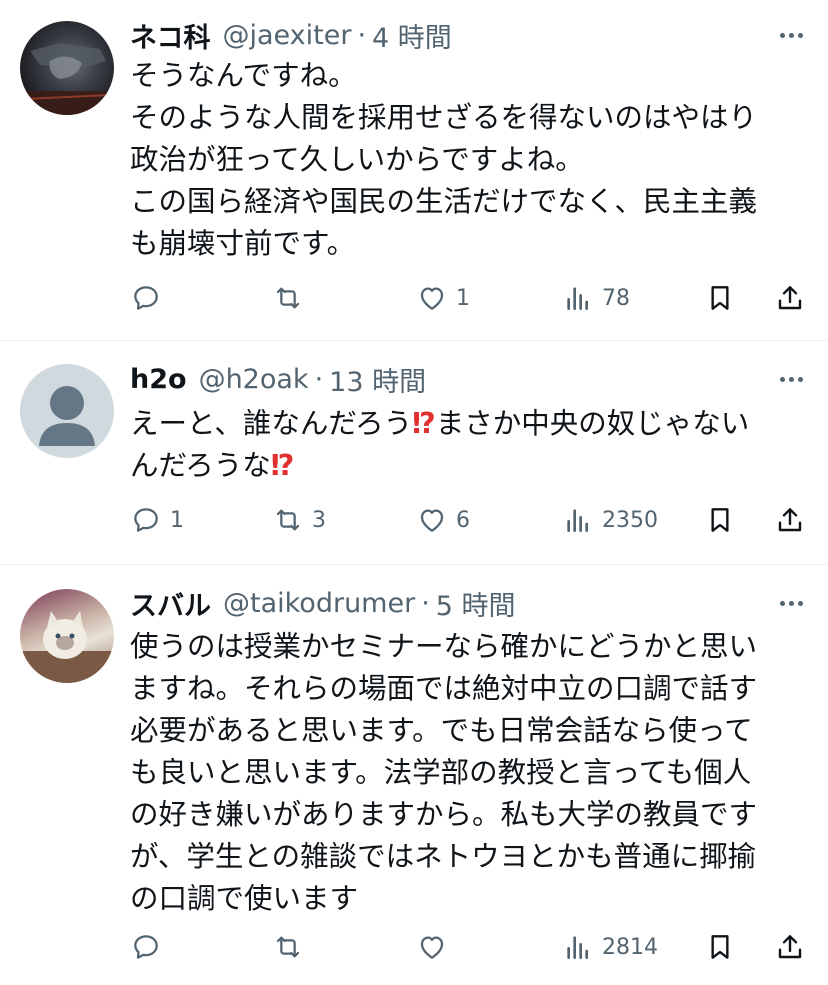 The width and height of the screenshot is (828, 985). What do you see at coordinates (444, 688) in the screenshot?
I see `text-line: ますね。それらの場面では絶対中立の口調で話す` at bounding box center [444, 688].